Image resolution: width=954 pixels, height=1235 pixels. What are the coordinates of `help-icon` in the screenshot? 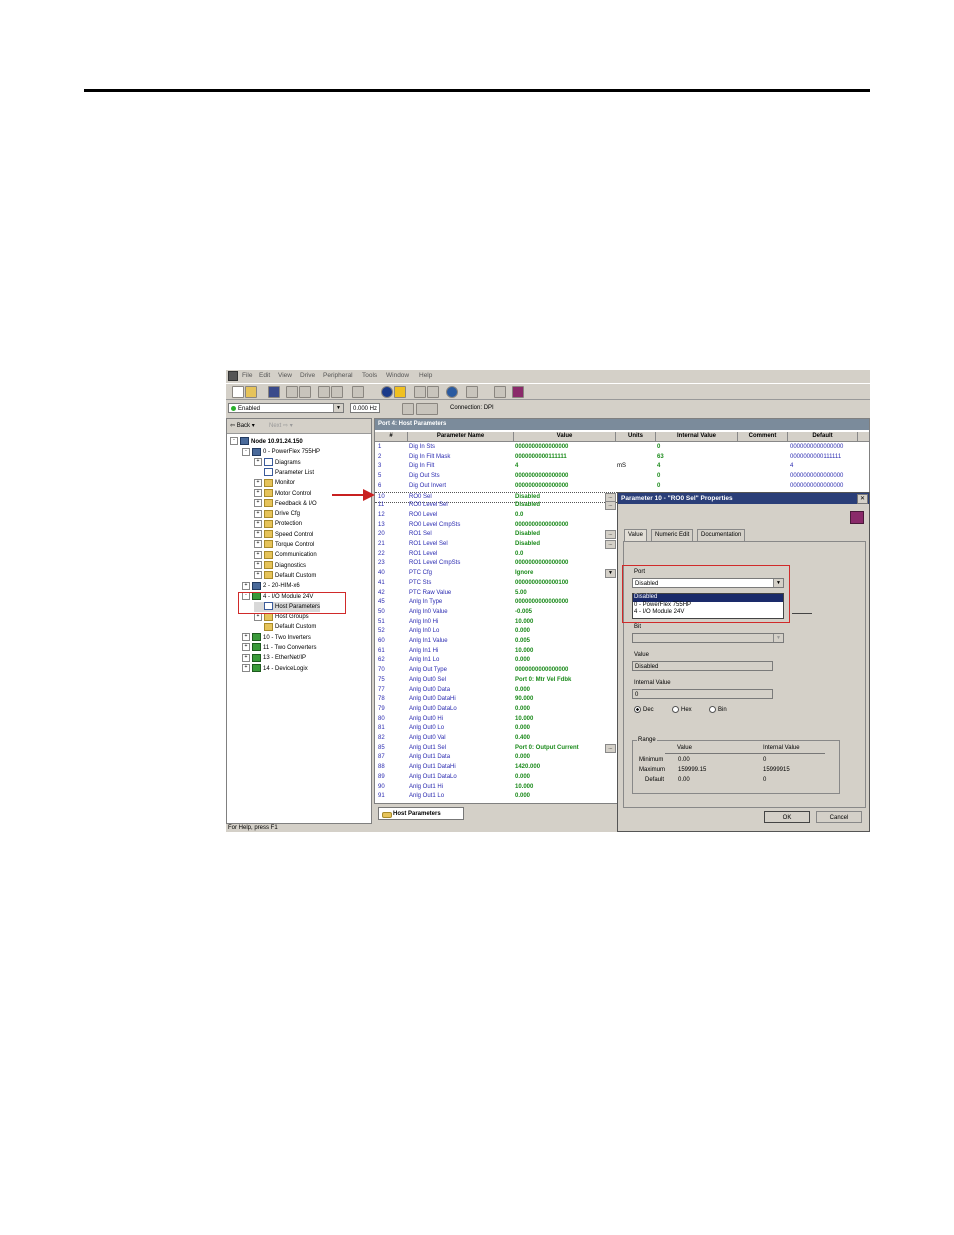 It's located at (500, 392).